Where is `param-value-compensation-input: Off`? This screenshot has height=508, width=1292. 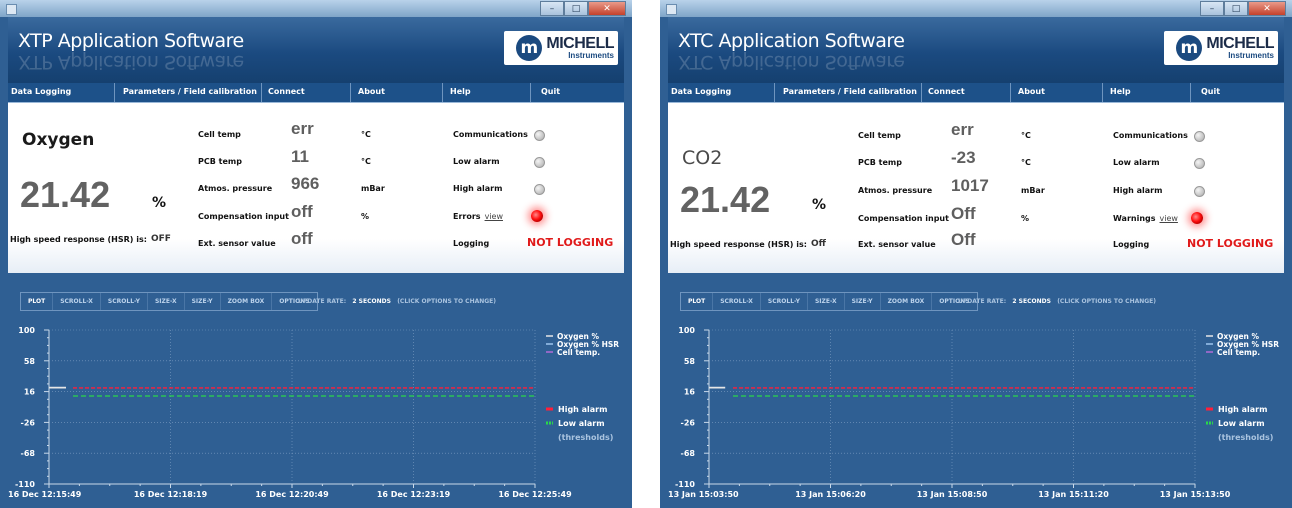
param-value-compensation-input: Off is located at coordinates (963, 213).